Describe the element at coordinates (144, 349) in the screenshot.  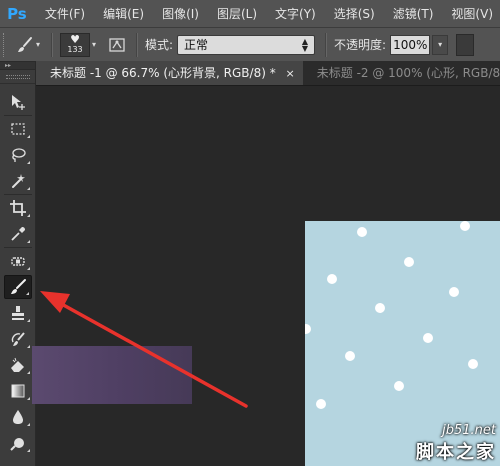
I see `annotation-arrow` at that location.